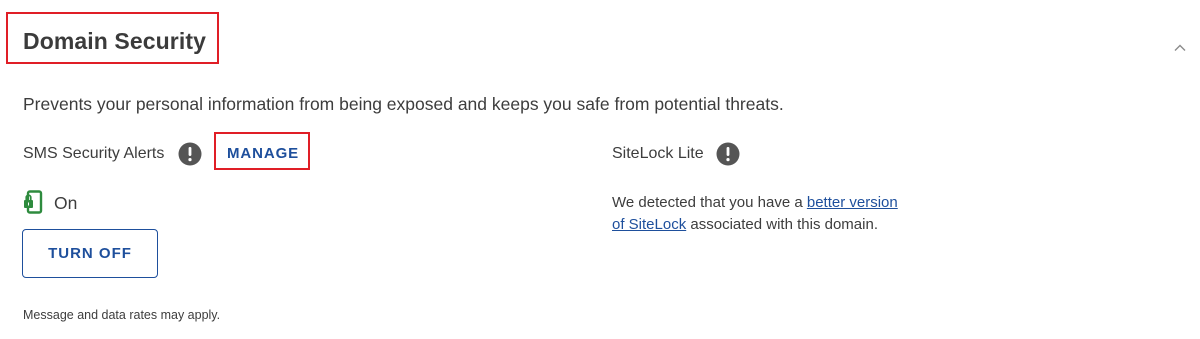 The image size is (1200, 339). What do you see at coordinates (1180, 48) in the screenshot?
I see `chevron-up-icon` at bounding box center [1180, 48].